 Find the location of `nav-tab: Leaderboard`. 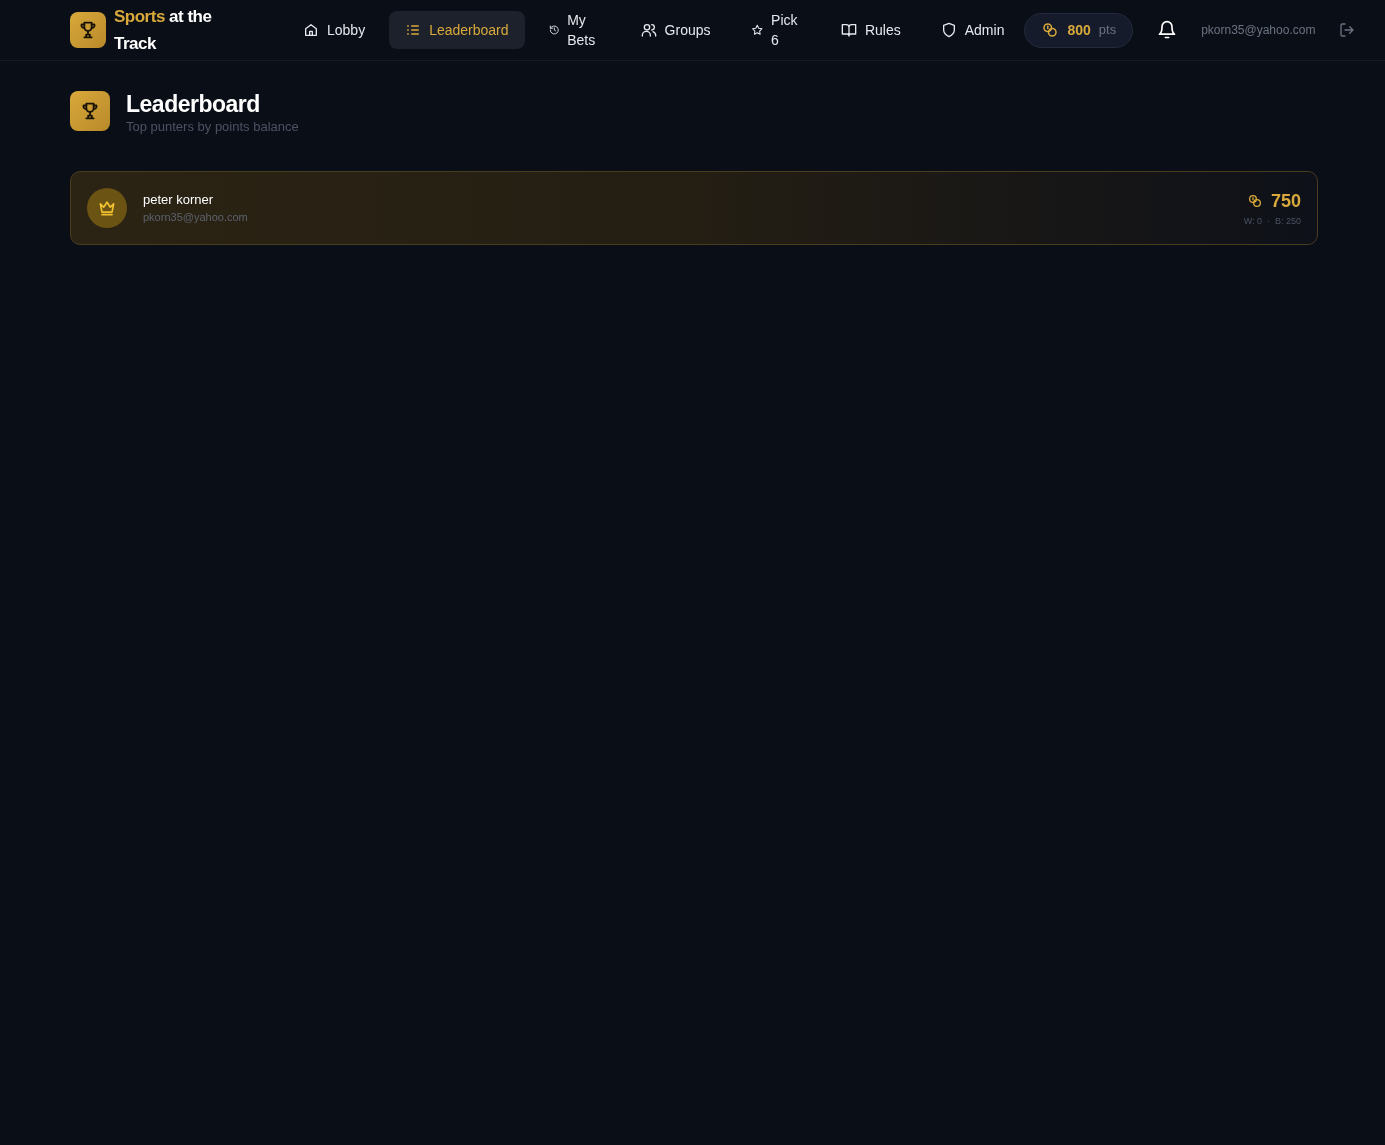

nav-tab: Leaderboard is located at coordinates (457, 30).